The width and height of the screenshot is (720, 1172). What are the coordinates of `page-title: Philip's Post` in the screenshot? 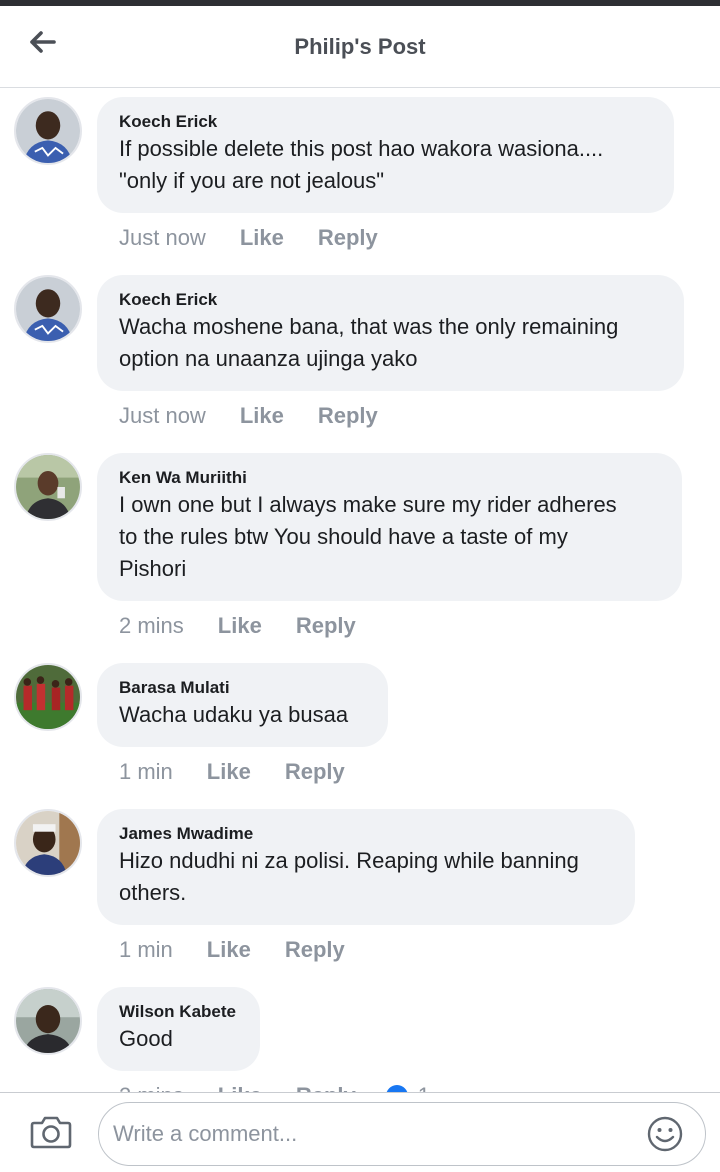 It's located at (360, 46).